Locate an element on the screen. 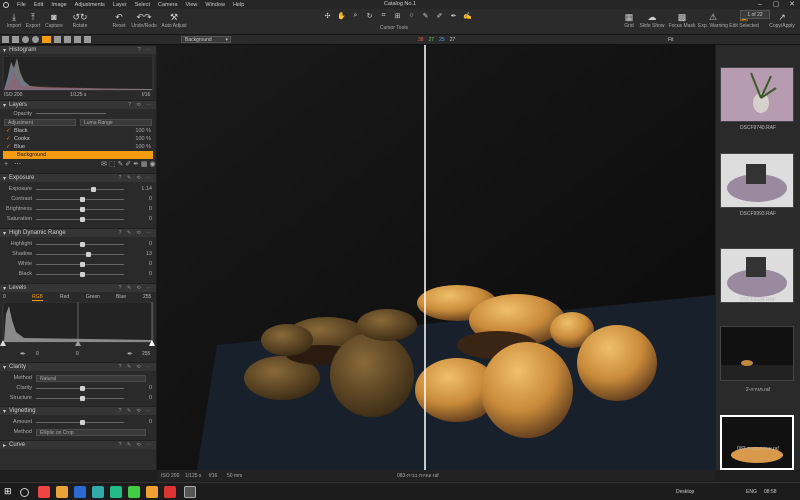 The width and height of the screenshot is (800, 500). layer-item: ✓ Cooks 100 % is located at coordinates (78, 139).